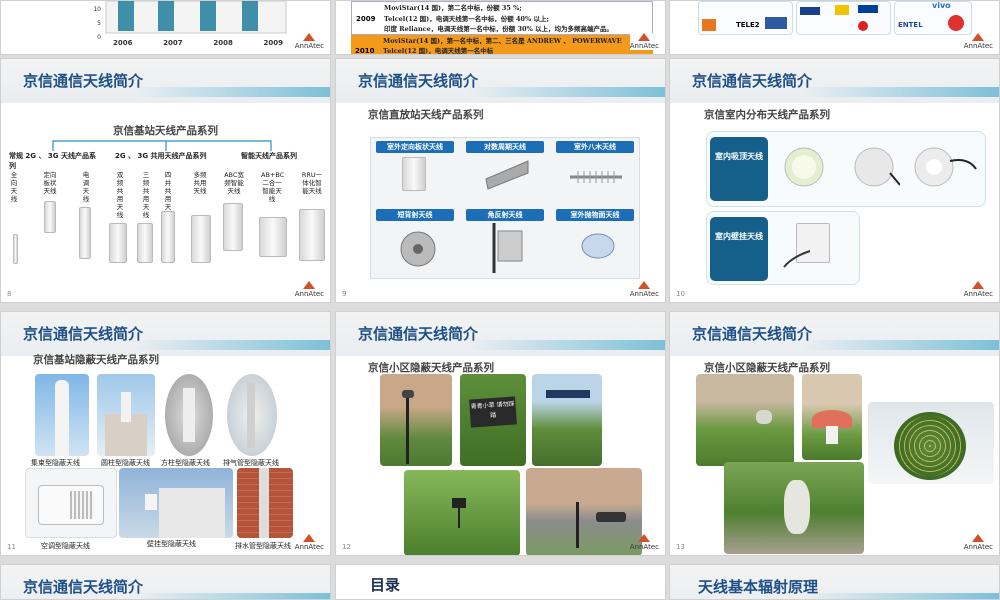  Describe the element at coordinates (234, 183) in the screenshot. I see `antenna-label: ABC宽频智能天线` at that location.